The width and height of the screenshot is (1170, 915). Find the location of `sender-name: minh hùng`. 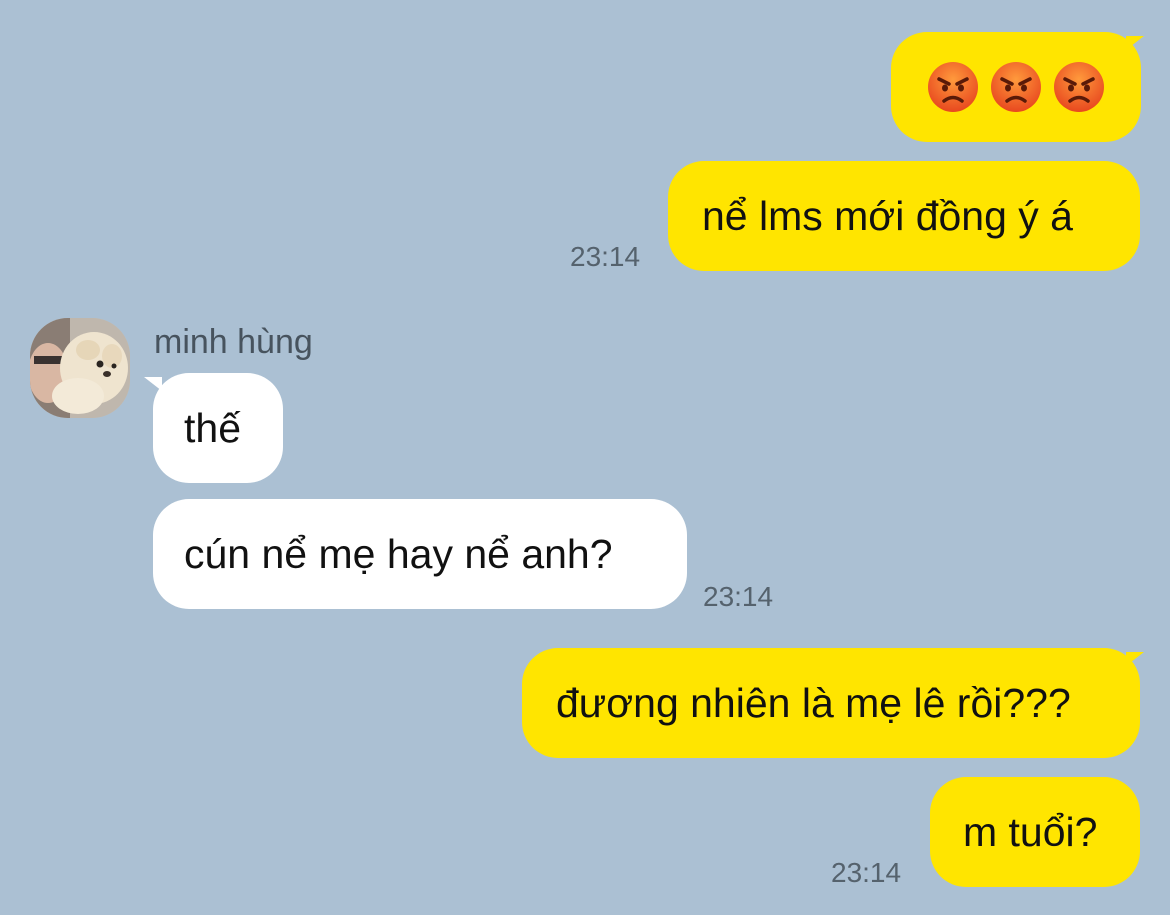

sender-name: minh hùng is located at coordinates (233, 342).